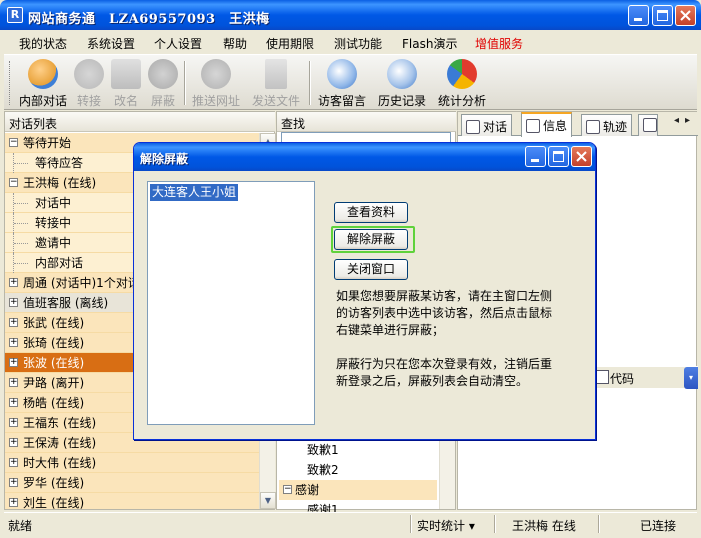 The image size is (701, 538). What do you see at coordinates (60, 423) in the screenshot?
I see `tree-item-label: 王福东 (在线)` at bounding box center [60, 423].